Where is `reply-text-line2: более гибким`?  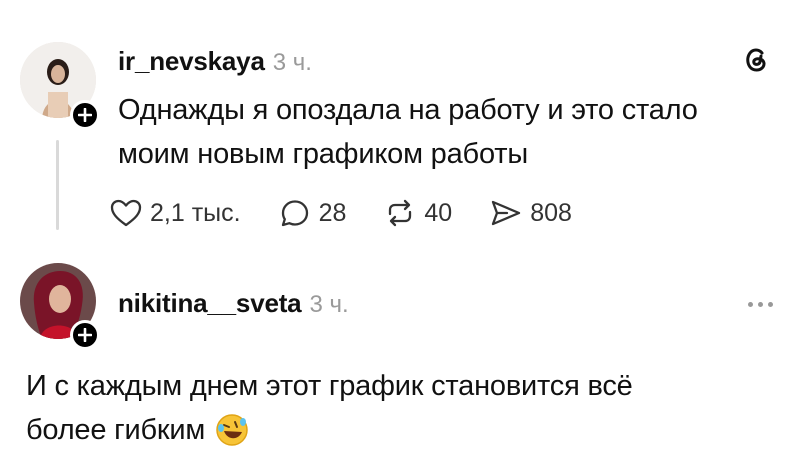 reply-text-line2: более гибким is located at coordinates (329, 430).